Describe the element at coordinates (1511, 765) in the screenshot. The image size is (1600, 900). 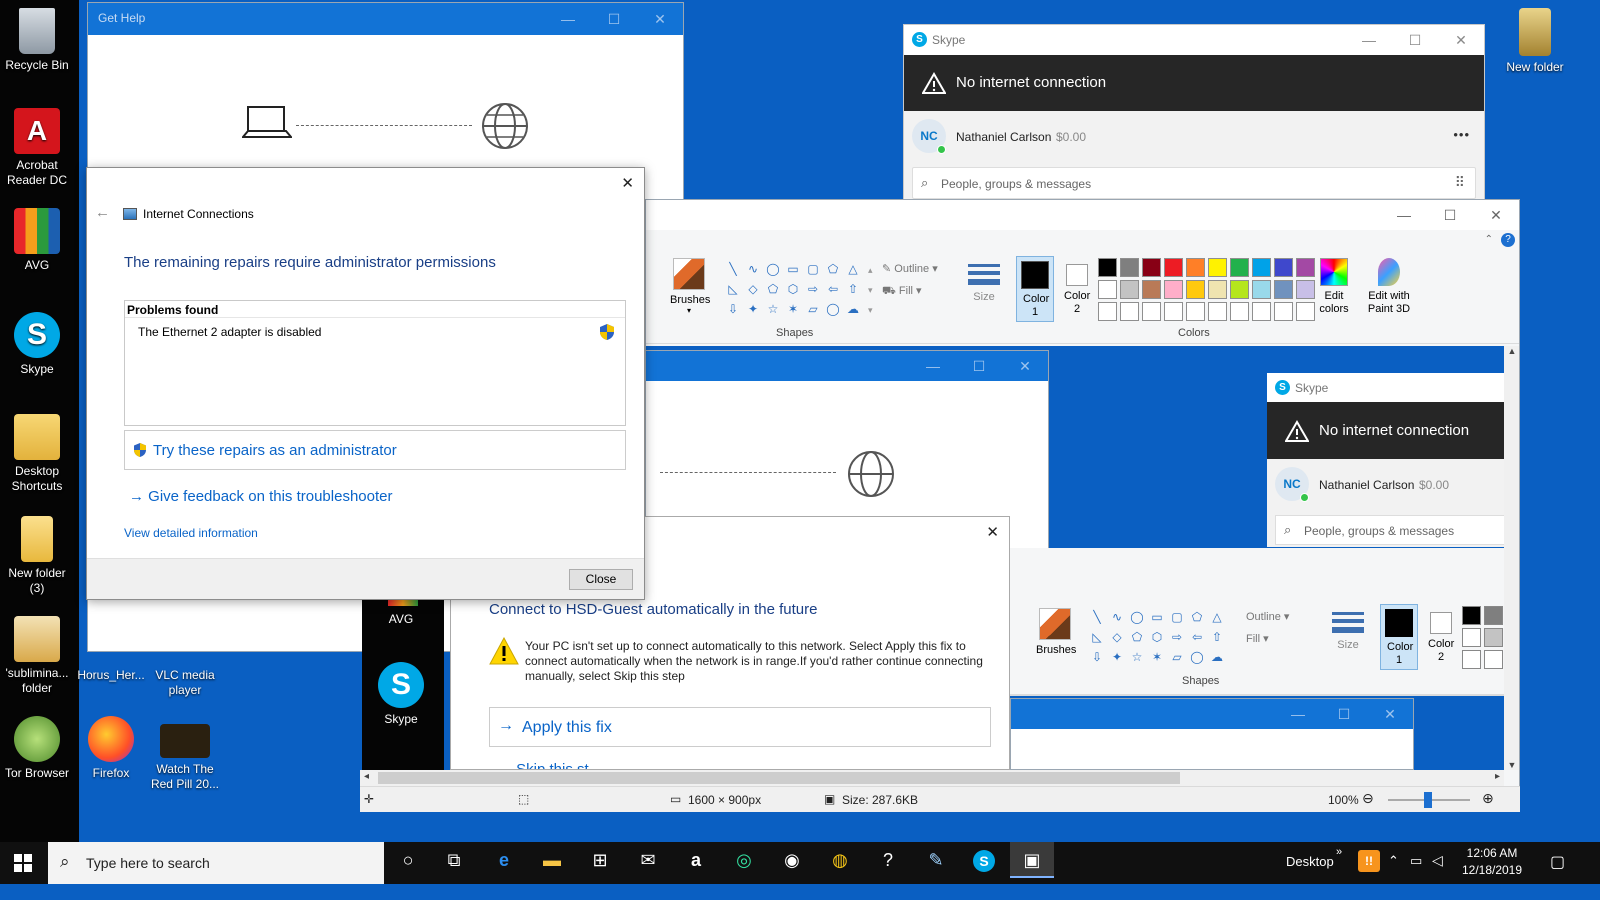
I see `scroll-down-icon: ▼` at that location.